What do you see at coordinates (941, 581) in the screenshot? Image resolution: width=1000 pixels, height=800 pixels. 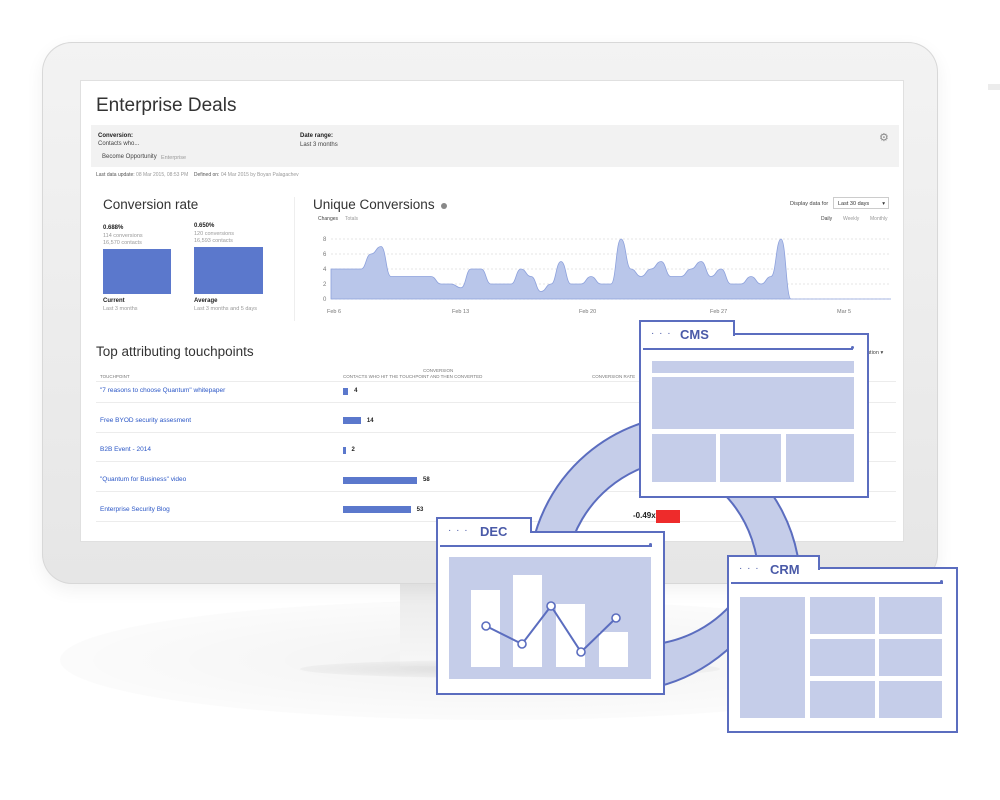 I see `crm-menu-dot` at bounding box center [941, 581].